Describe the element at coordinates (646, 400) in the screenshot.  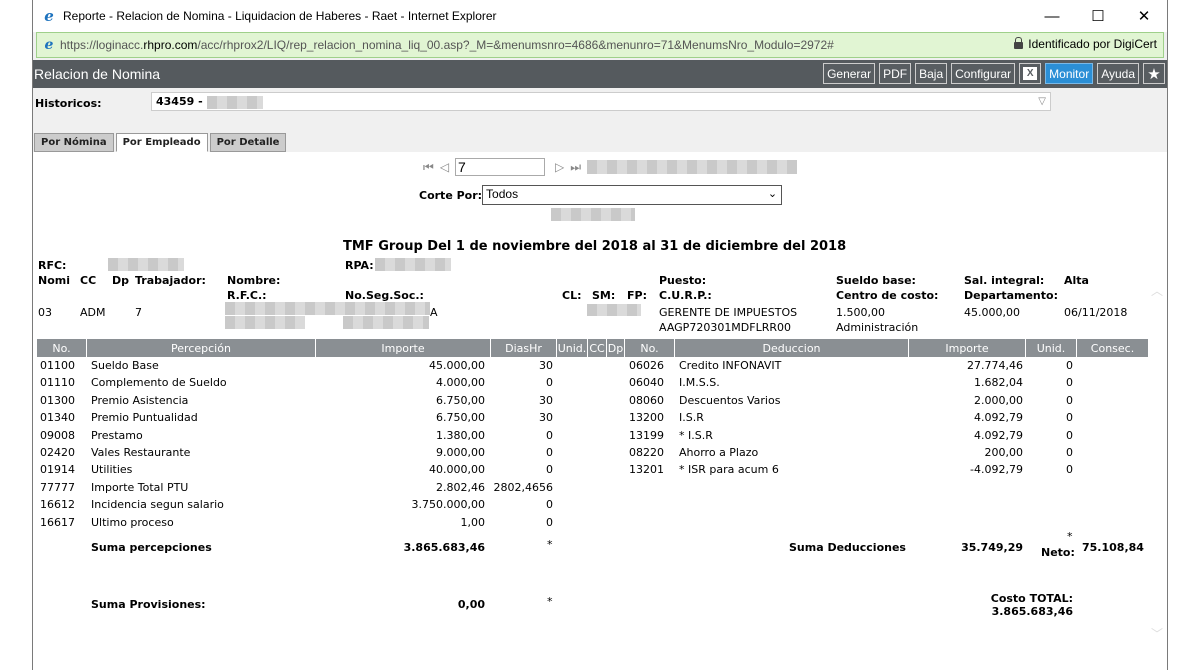
I see `deduccion-no: 08060` at that location.